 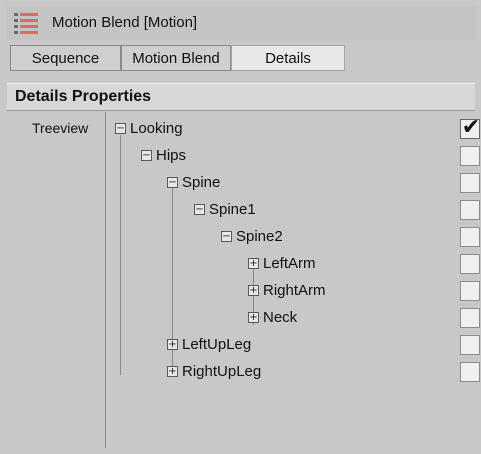 I want to click on checkbox-spine1, so click(x=470, y=210).